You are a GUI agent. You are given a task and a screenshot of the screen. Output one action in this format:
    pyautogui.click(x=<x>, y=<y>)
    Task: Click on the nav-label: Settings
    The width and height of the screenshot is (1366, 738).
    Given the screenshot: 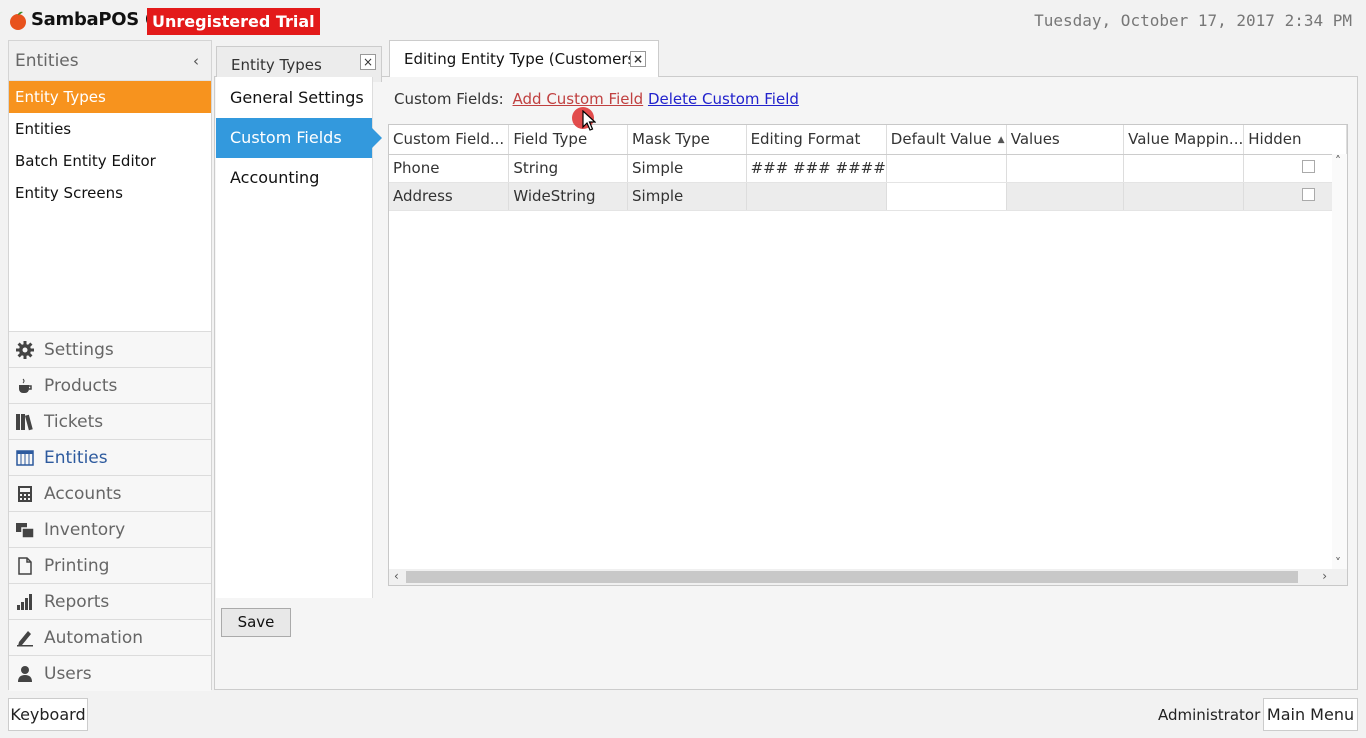 What is the action you would take?
    pyautogui.click(x=79, y=349)
    